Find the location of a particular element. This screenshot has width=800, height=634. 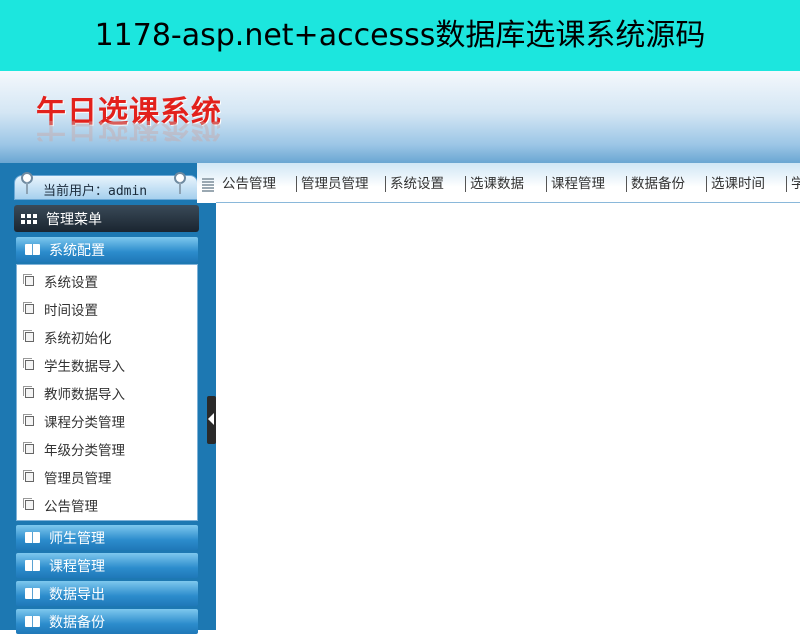

menu-item-label: 课程分类管理 is located at coordinates (84, 423).